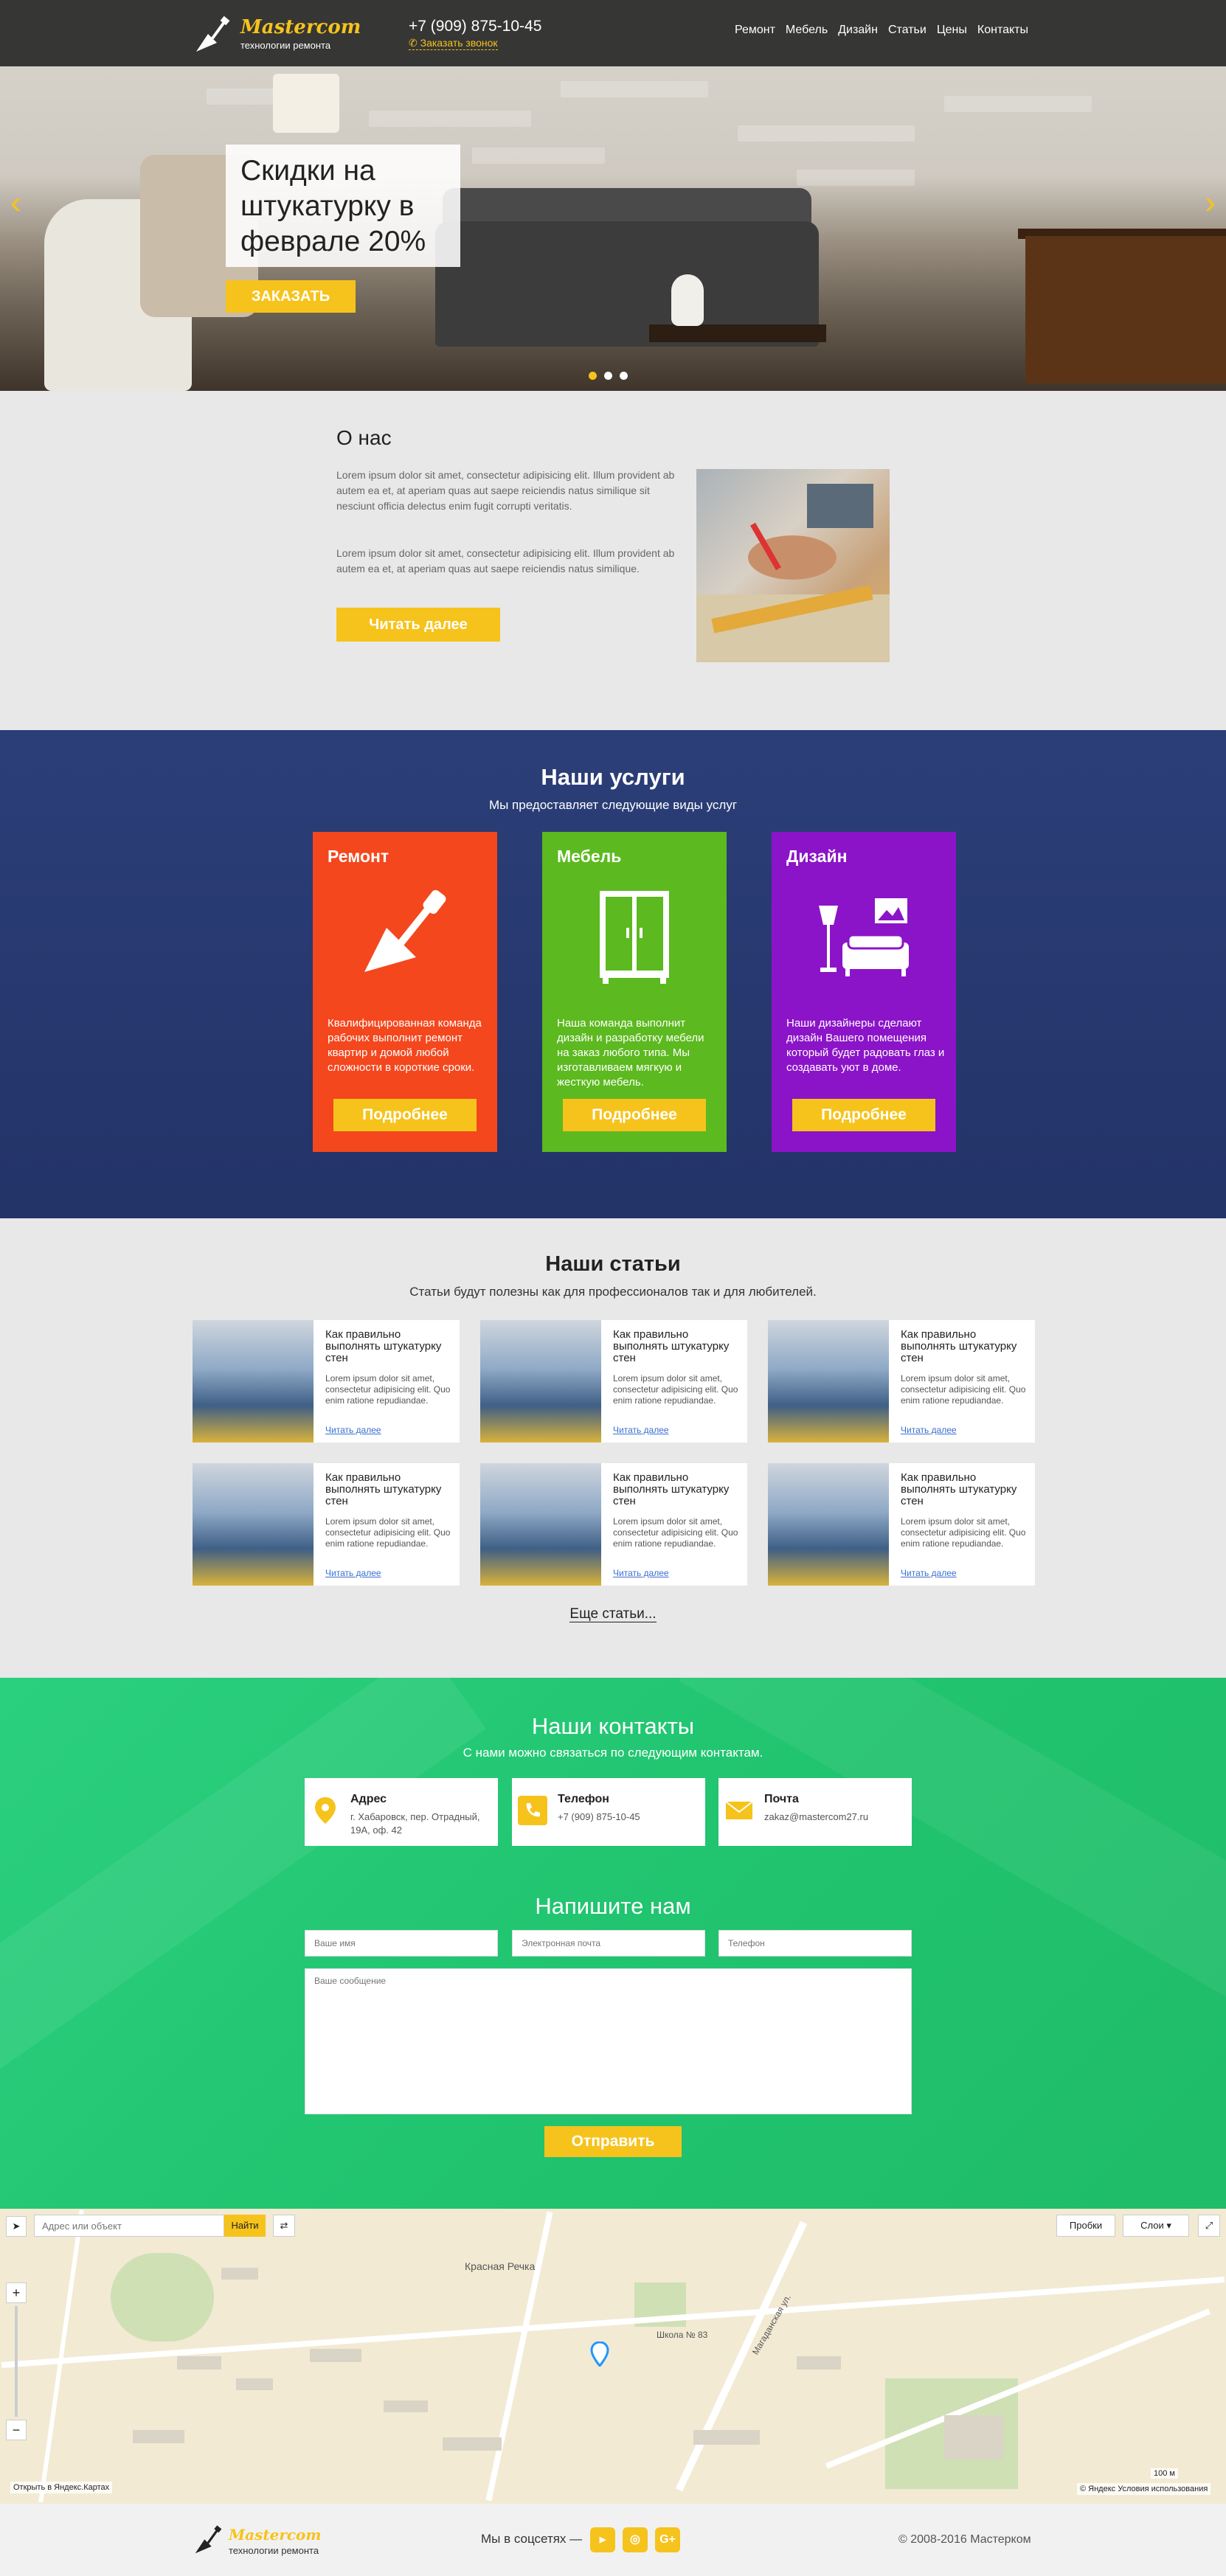  Describe the element at coordinates (952, 30) in the screenshot. I see `nav-item-prices: Цены` at that location.